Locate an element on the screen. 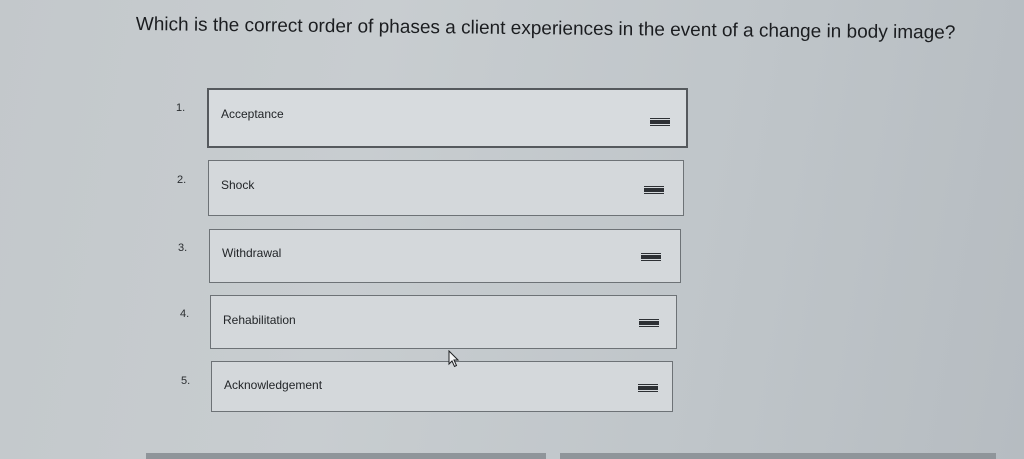 The height and width of the screenshot is (459, 1024). item-label: Acceptance is located at coordinates (252, 114).